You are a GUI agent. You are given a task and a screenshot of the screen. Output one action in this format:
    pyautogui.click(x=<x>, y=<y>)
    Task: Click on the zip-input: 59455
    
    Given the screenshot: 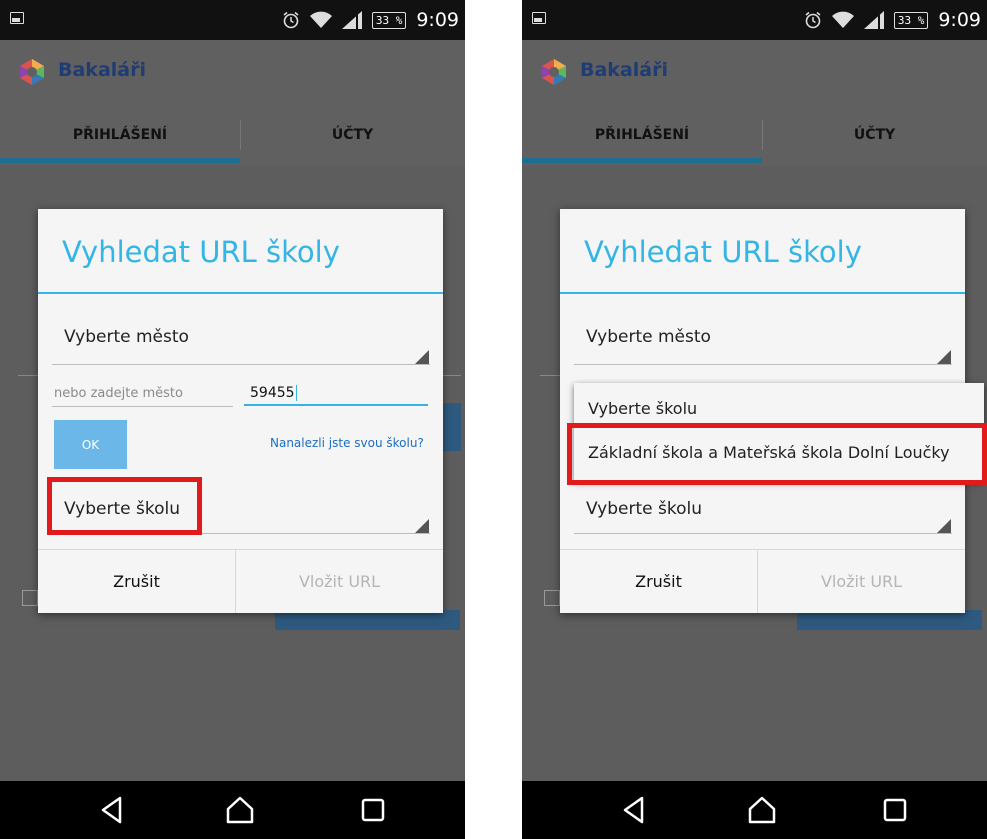 What is the action you would take?
    pyautogui.click(x=273, y=393)
    